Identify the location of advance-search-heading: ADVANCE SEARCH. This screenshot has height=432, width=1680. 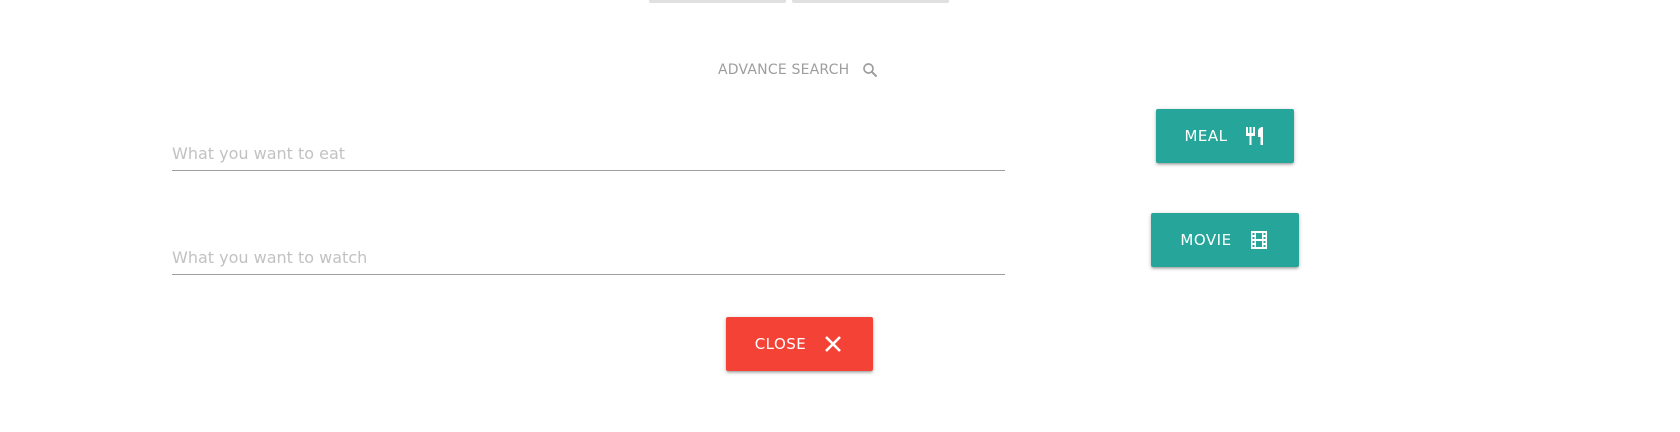
(798, 70).